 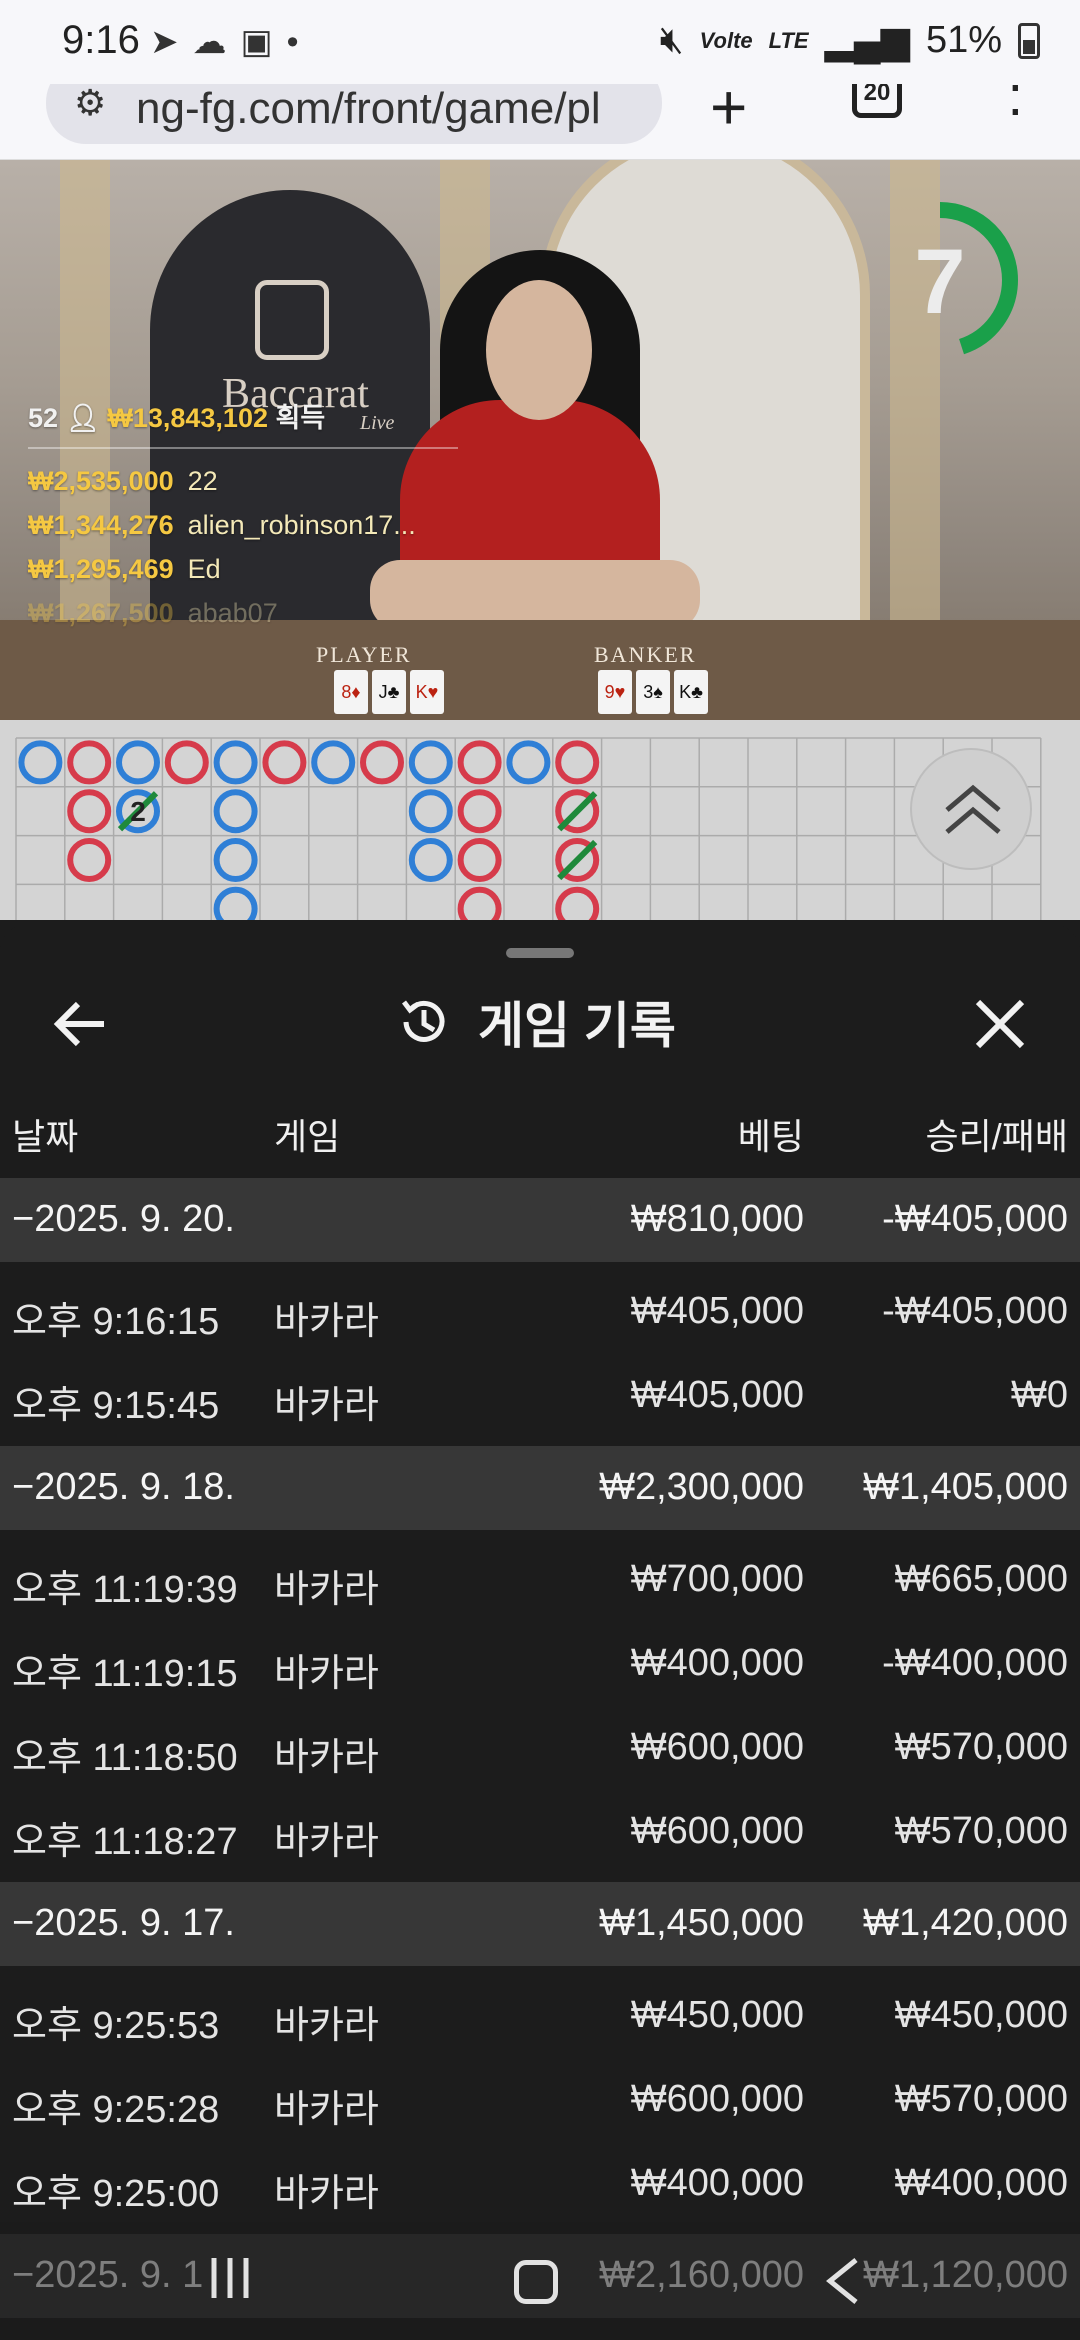 What do you see at coordinates (243, 569) in the screenshot?
I see `winner-row: ₩1,295,469 Ed` at bounding box center [243, 569].